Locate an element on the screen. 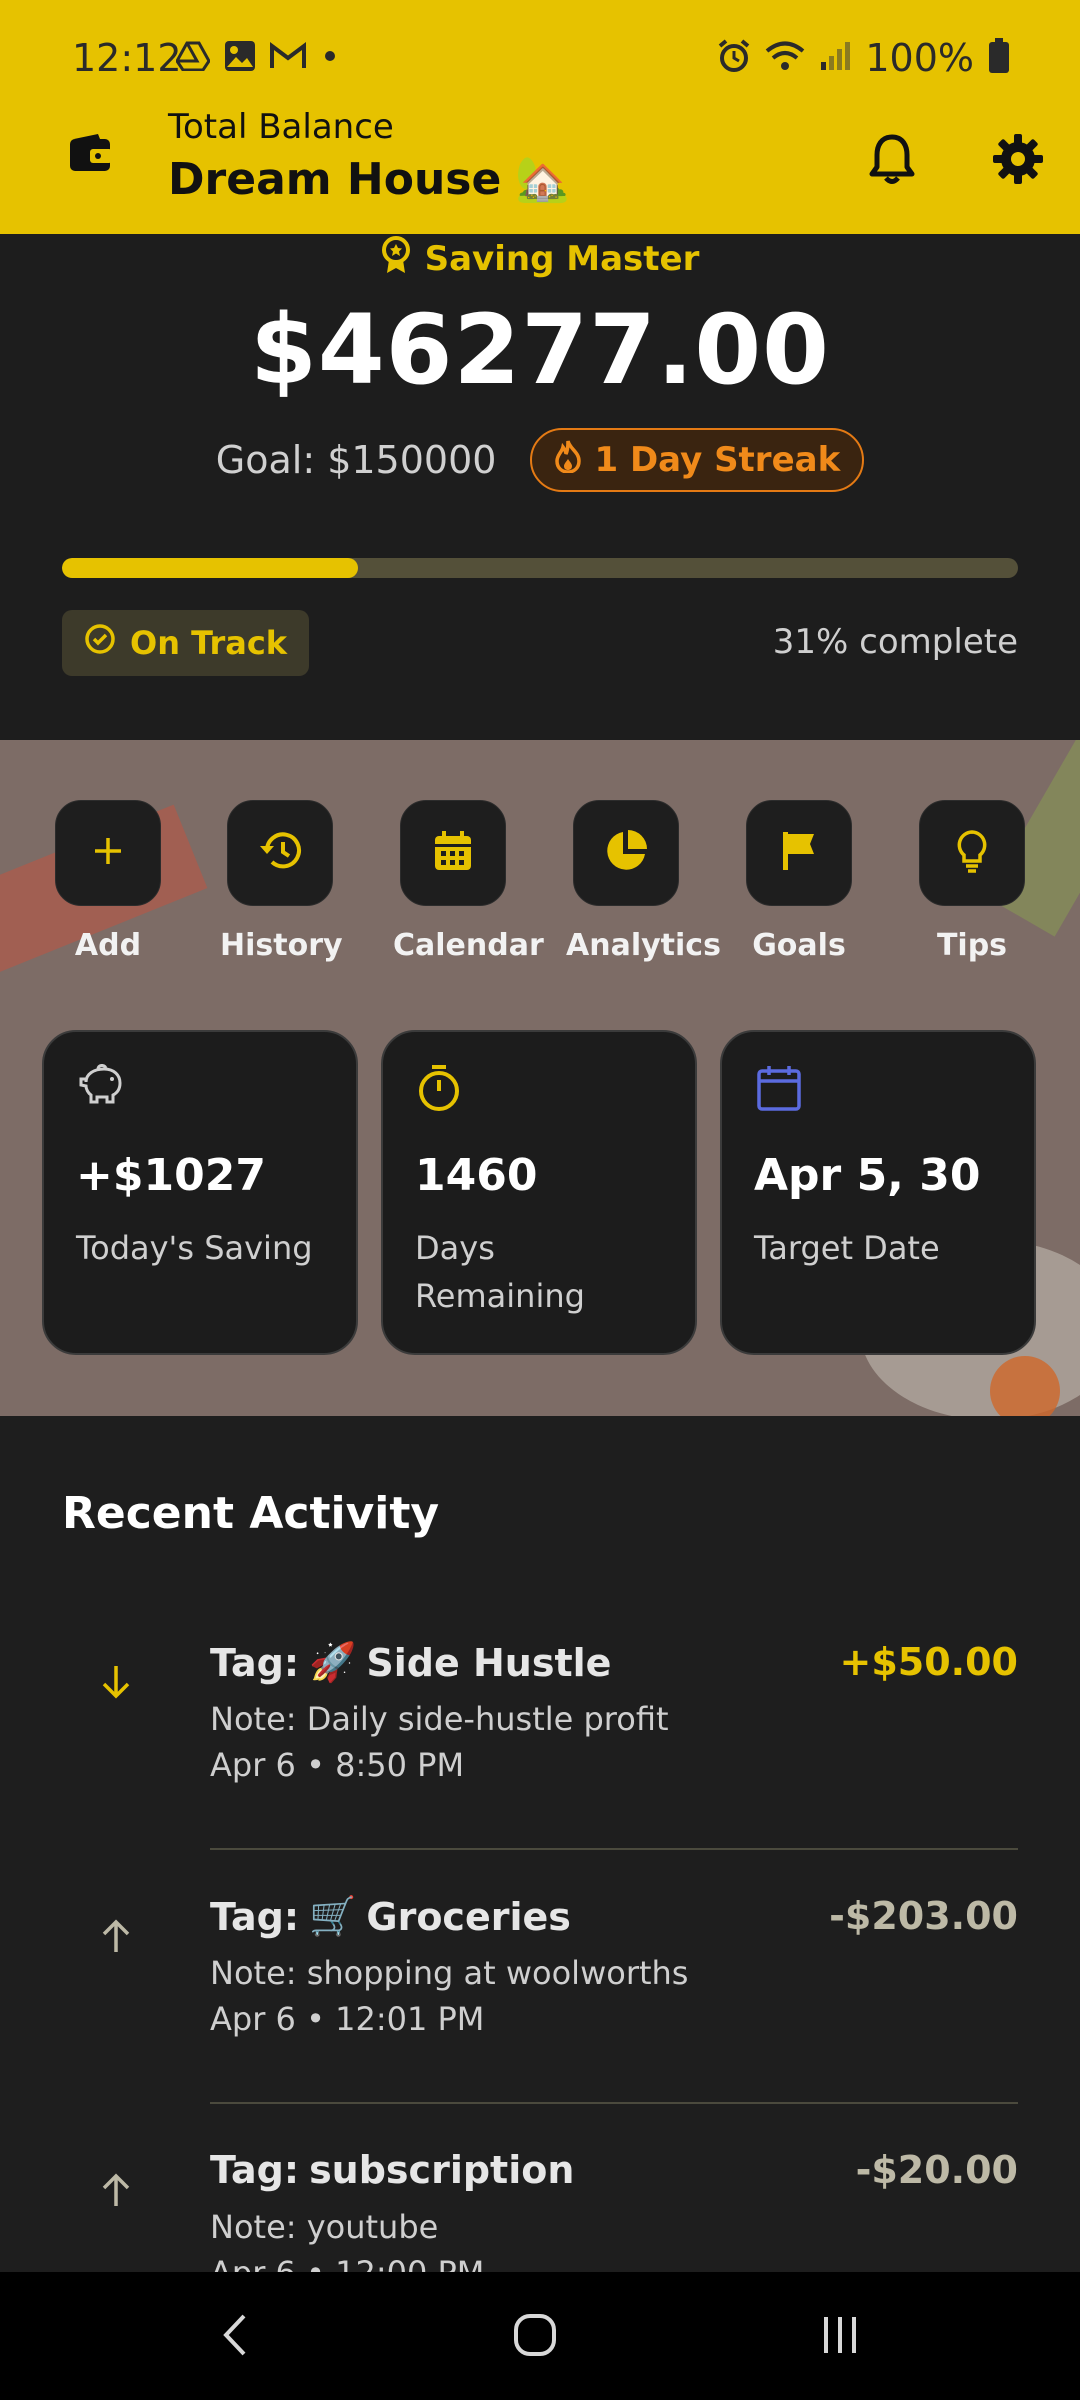  stat-label: Days Remaining is located at coordinates (500, 1272).